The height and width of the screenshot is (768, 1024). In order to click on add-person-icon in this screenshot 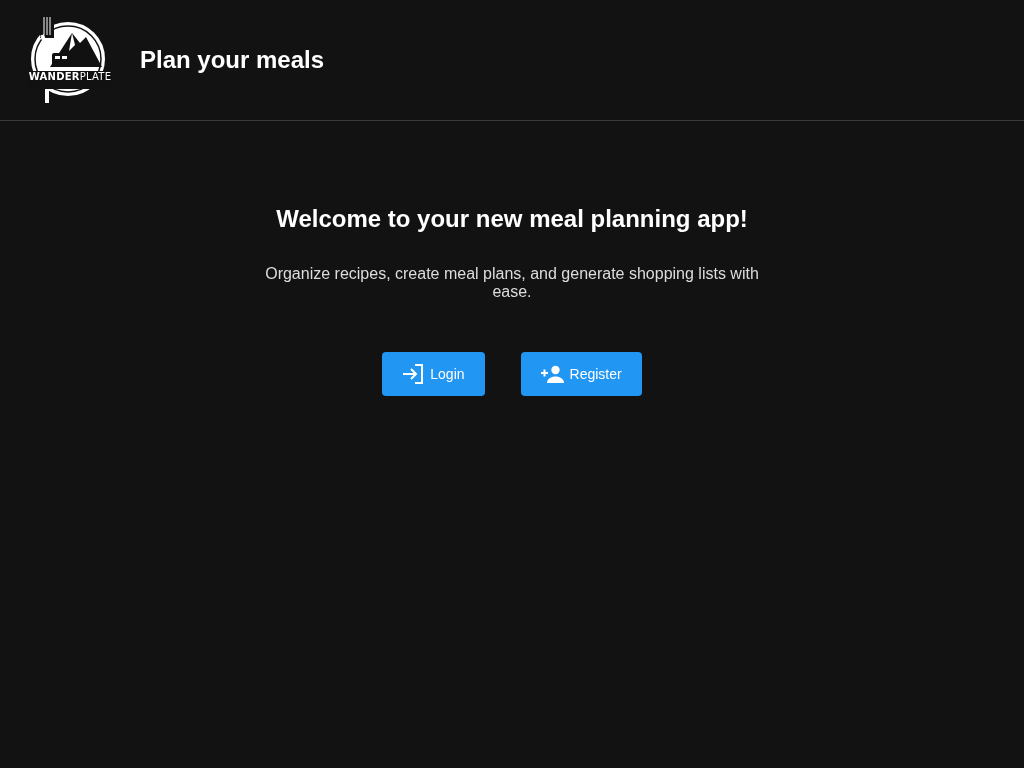, I will do `click(552, 374)`.